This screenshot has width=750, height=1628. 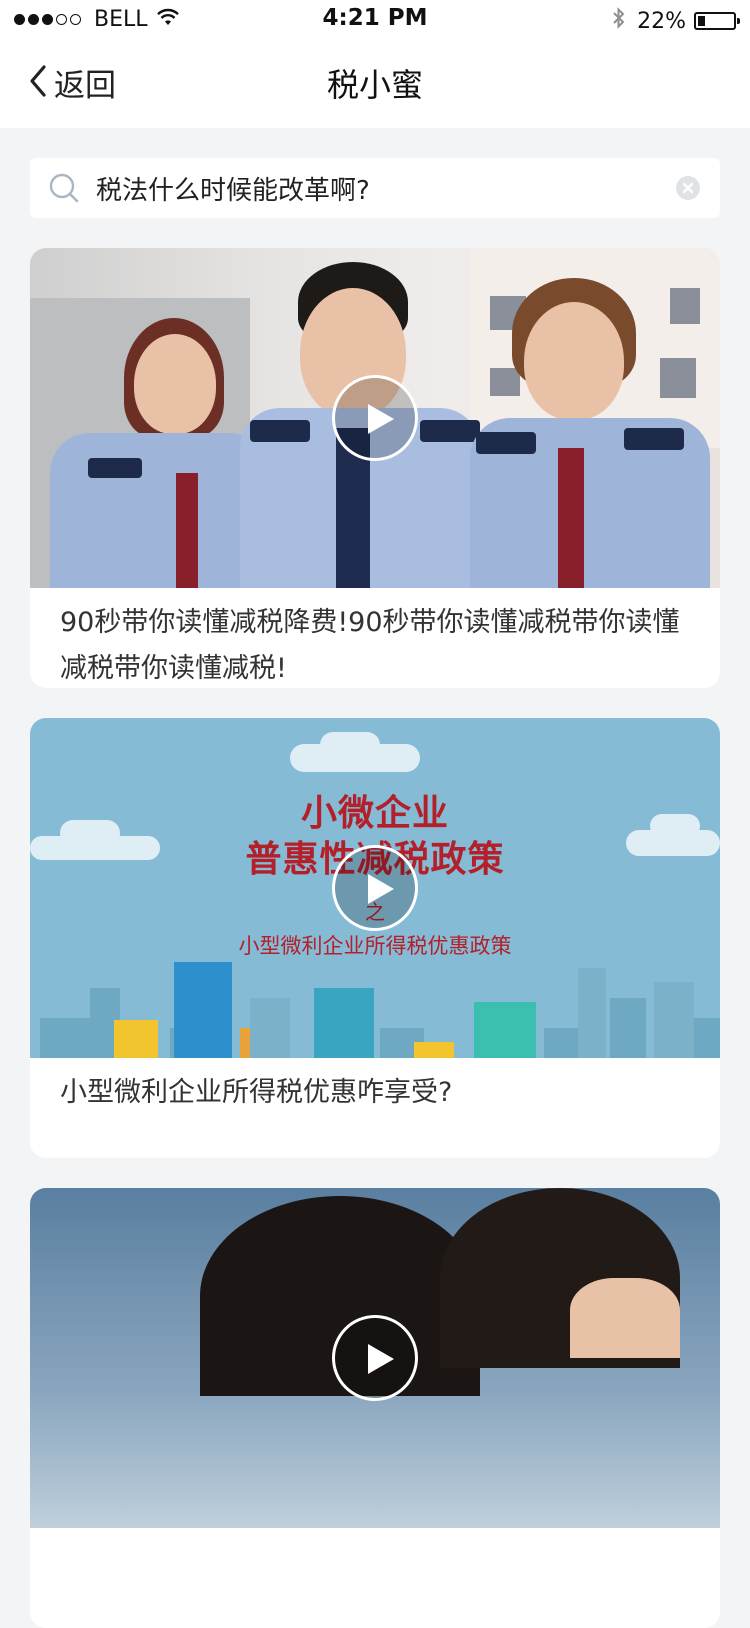 I want to click on search-bar, so click(x=375, y=188).